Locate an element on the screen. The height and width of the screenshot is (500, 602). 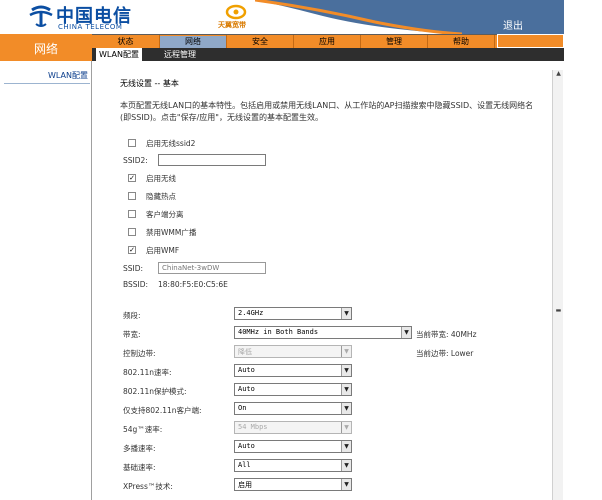
scroll-up-icon: ▲ is located at coordinates (558, 74).